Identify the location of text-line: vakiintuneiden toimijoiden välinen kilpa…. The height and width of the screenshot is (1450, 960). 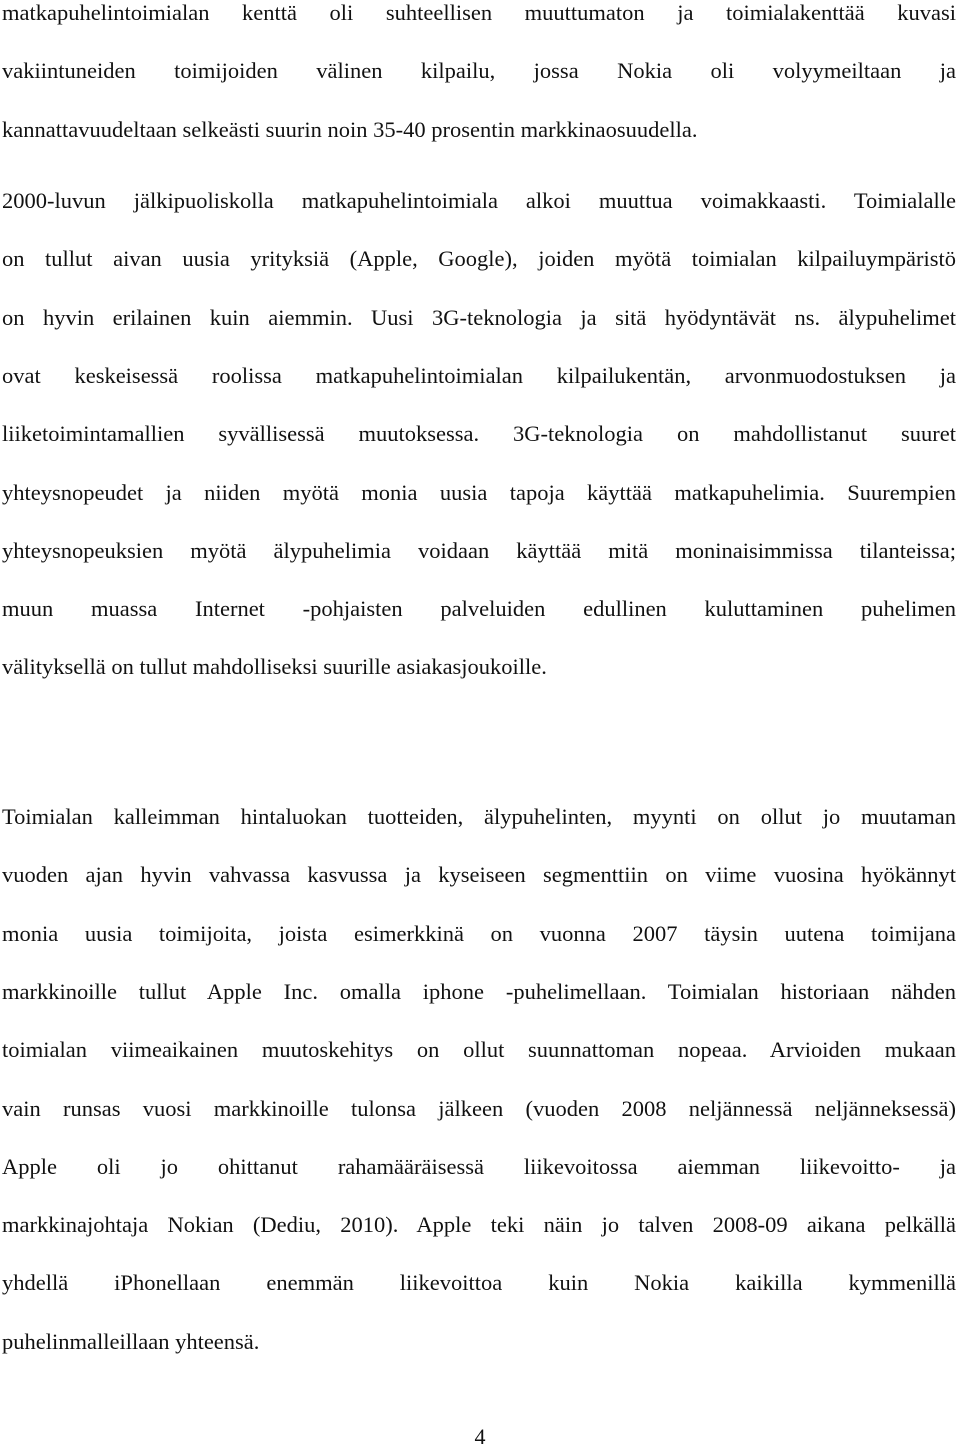
(479, 71).